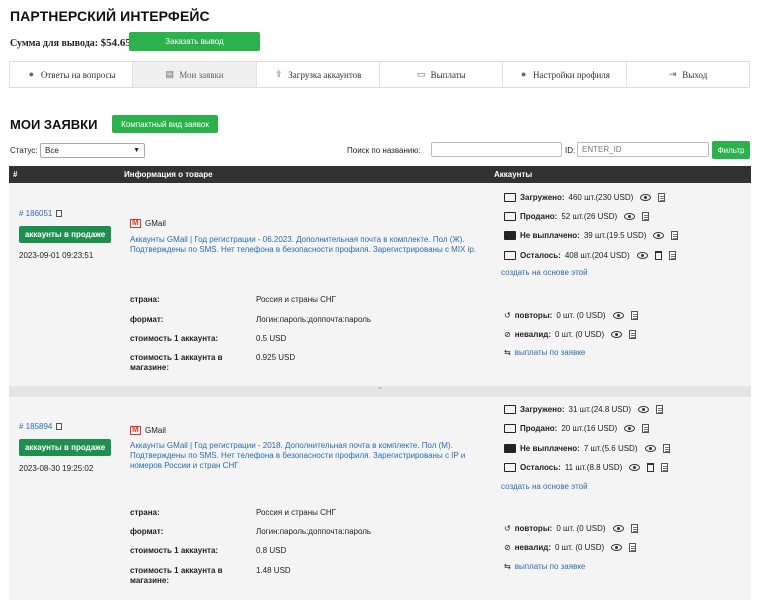 This screenshot has width=757, height=600. What do you see at coordinates (155, 223) in the screenshot?
I see `product-label: GMail` at bounding box center [155, 223].